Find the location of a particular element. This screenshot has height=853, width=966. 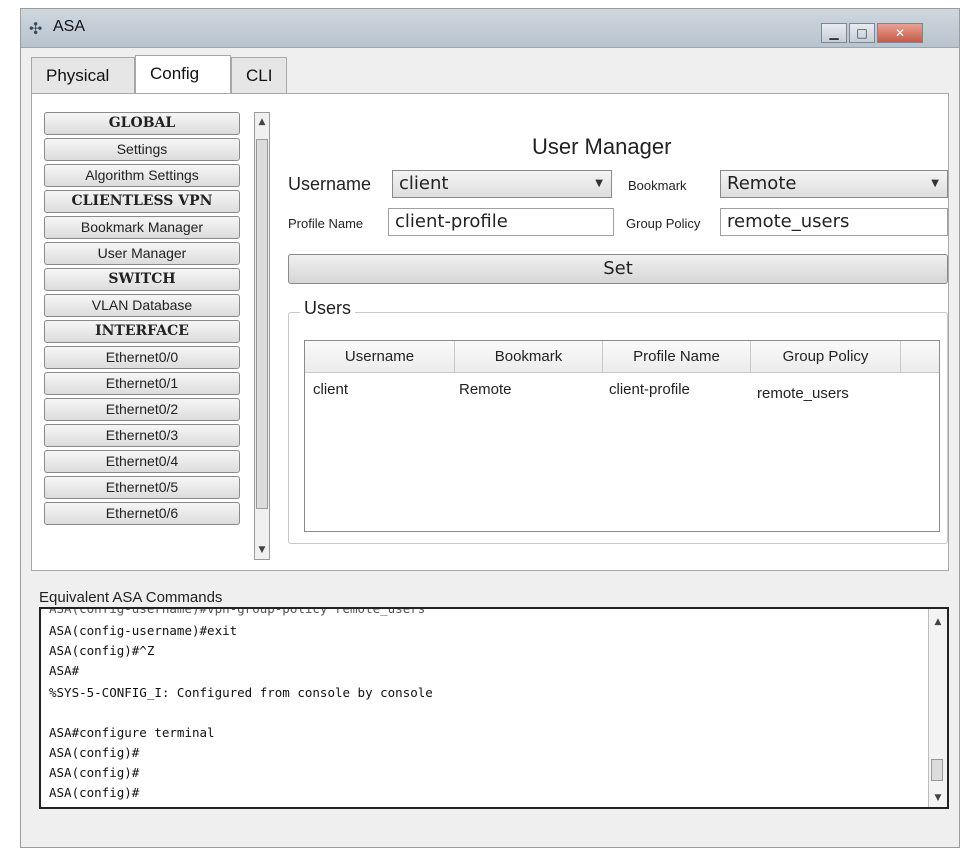

equivalent-commands-label: Equivalent ASA Commands is located at coordinates (131, 597).